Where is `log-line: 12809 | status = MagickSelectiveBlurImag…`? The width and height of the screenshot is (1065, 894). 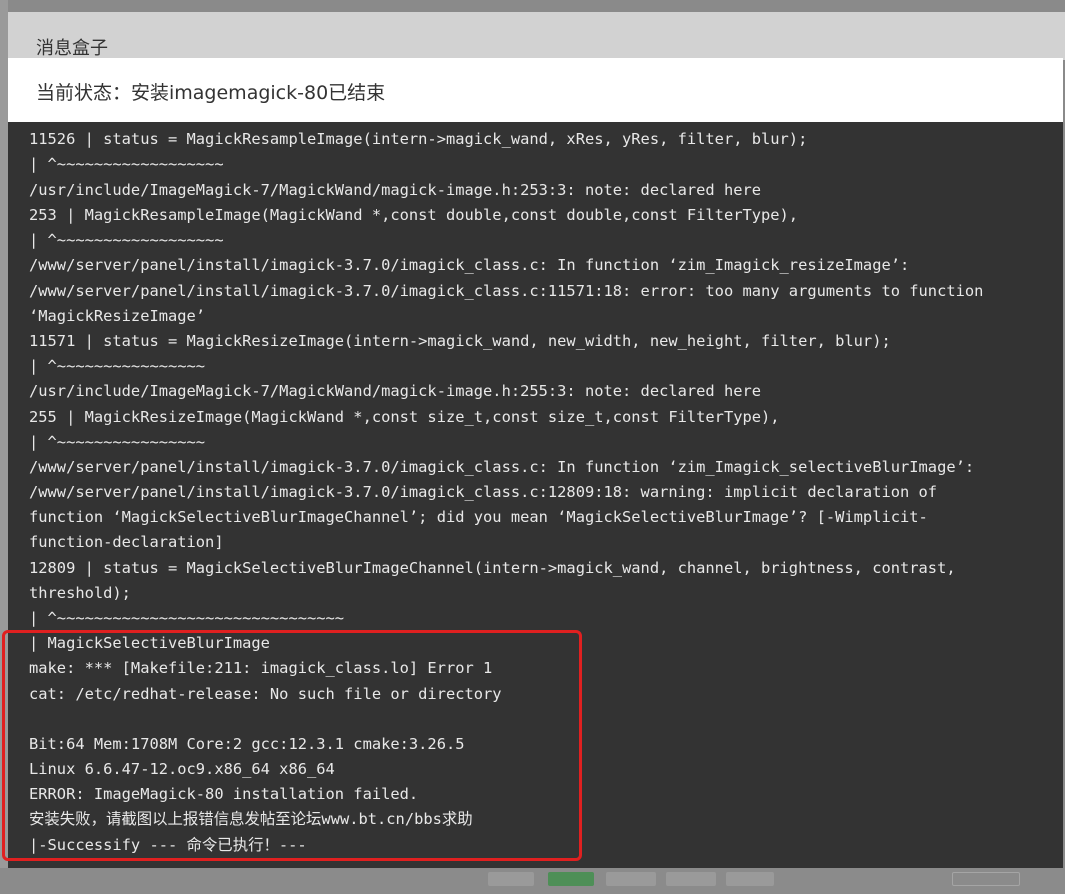
log-line: 12809 | status = MagickSelectiveBlurImag… is located at coordinates (492, 568).